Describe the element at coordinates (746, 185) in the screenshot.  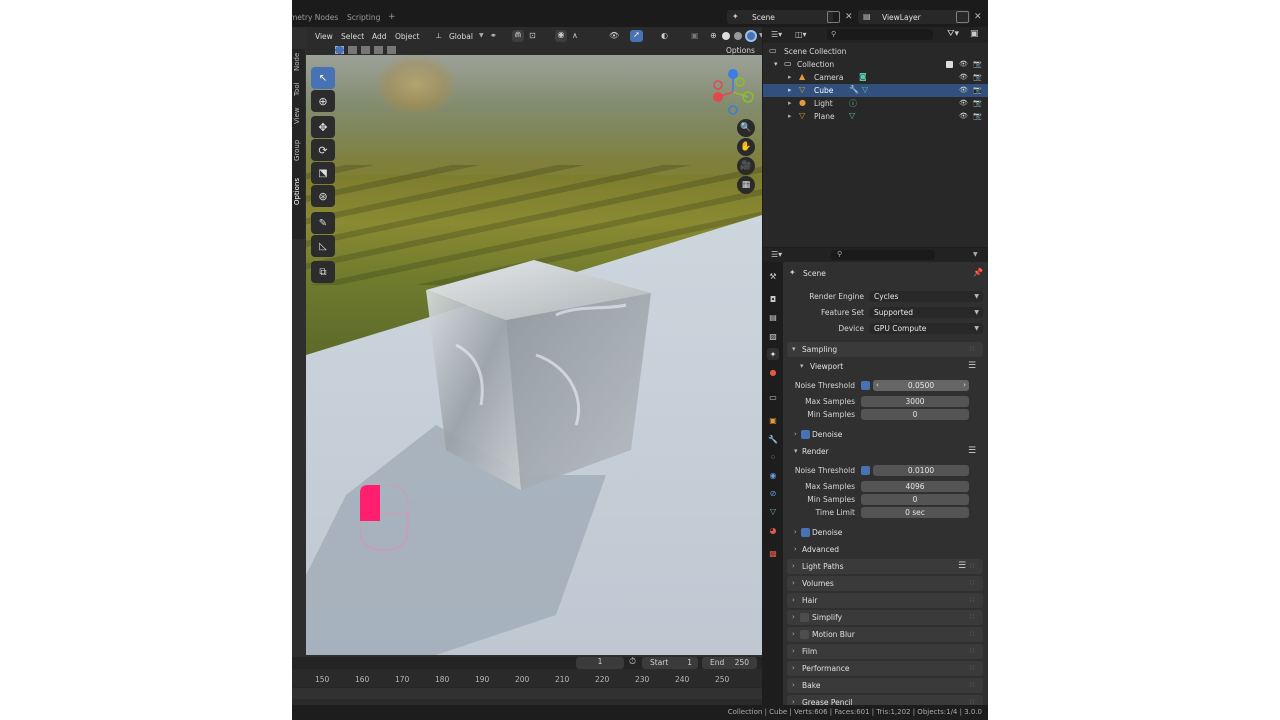
I see `perspective-grid-icon: ▦` at that location.